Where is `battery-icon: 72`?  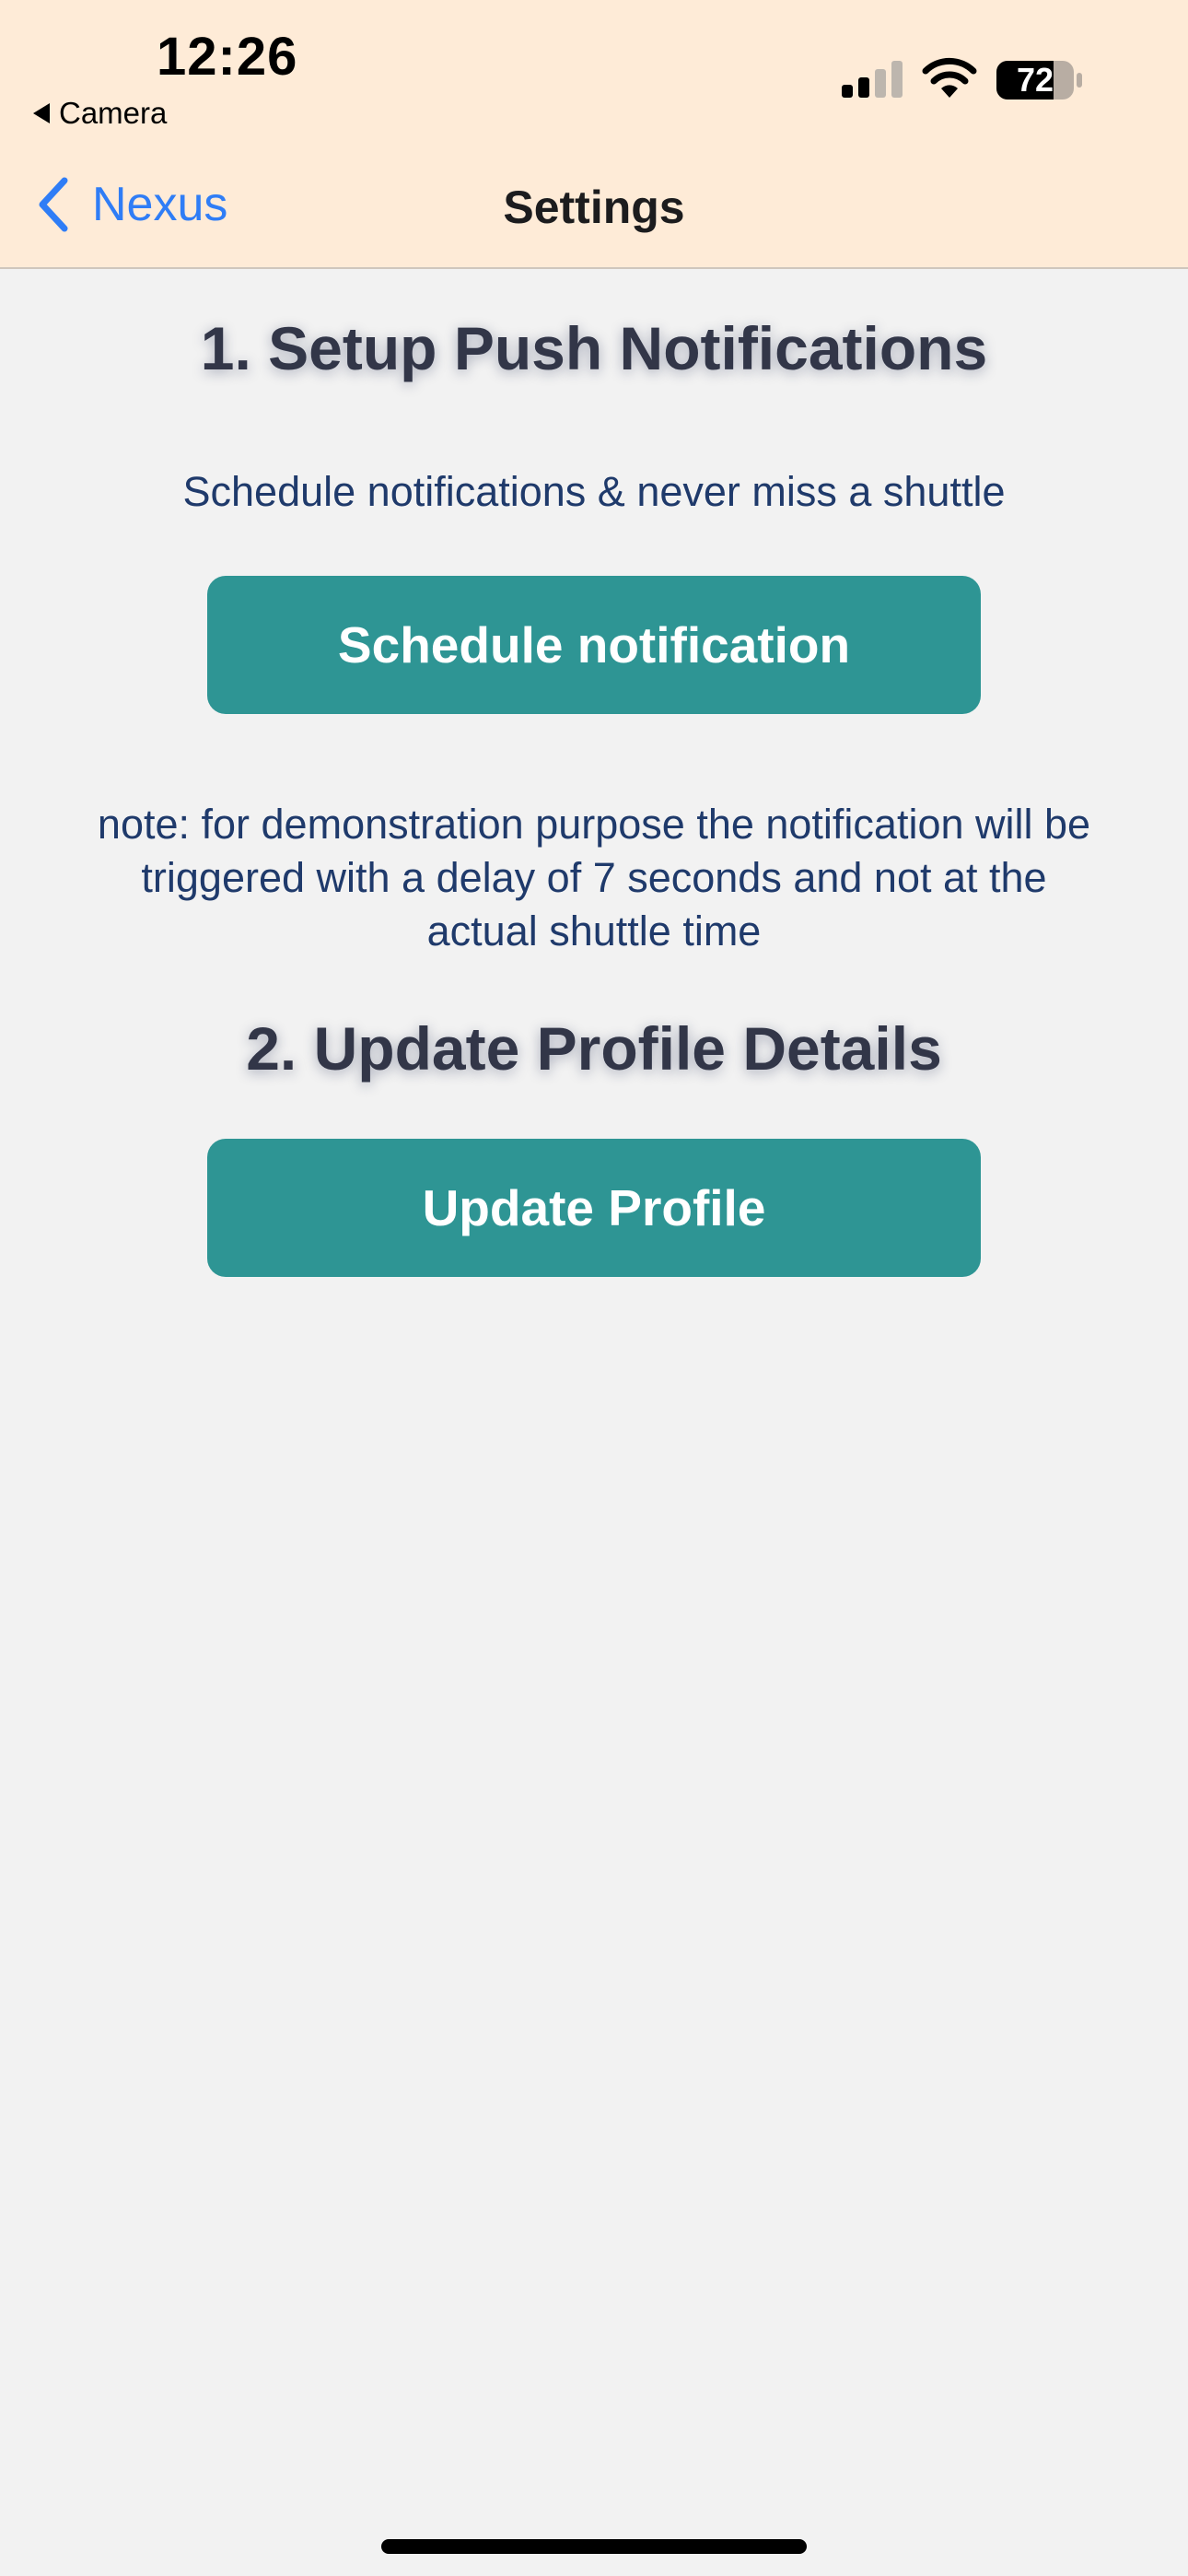
battery-icon: 72 is located at coordinates (1039, 80).